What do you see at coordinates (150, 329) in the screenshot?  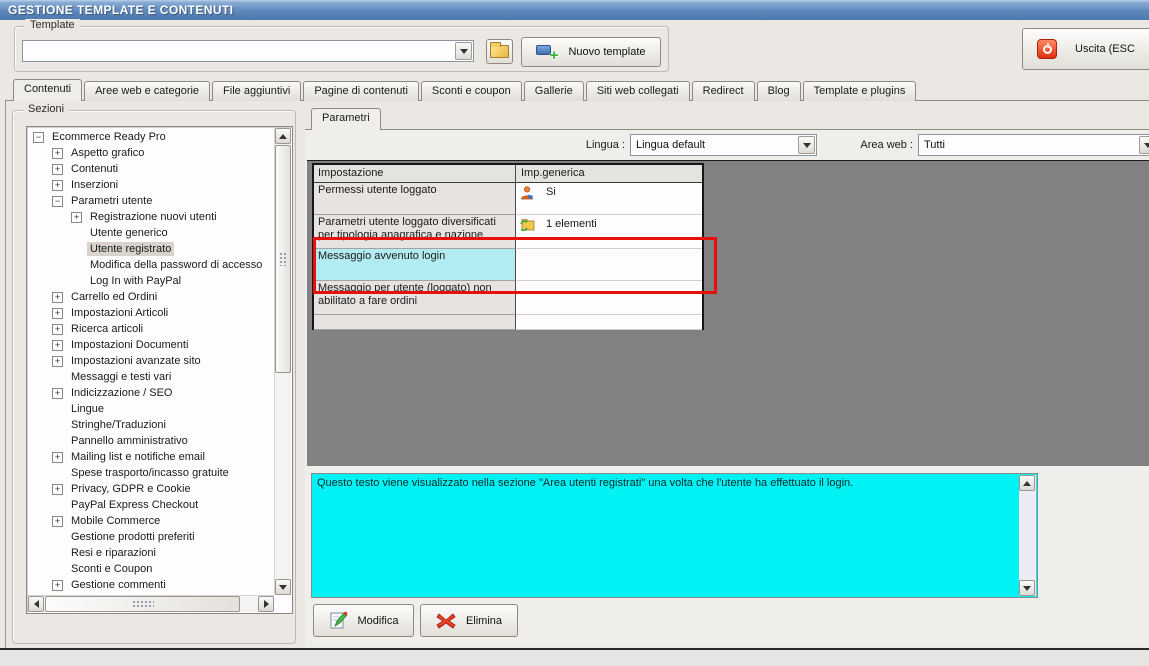 I see `tree-item-ricerca-articoli: + Ricerca articoli` at bounding box center [150, 329].